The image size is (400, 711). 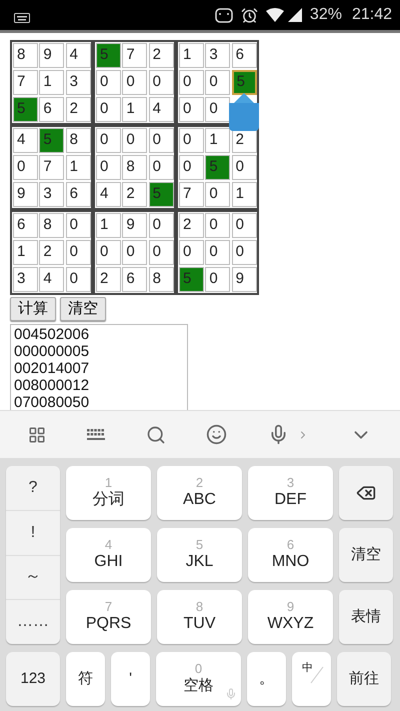 What do you see at coordinates (364, 679) in the screenshot?
I see `keyboard-key: 前往` at bounding box center [364, 679].